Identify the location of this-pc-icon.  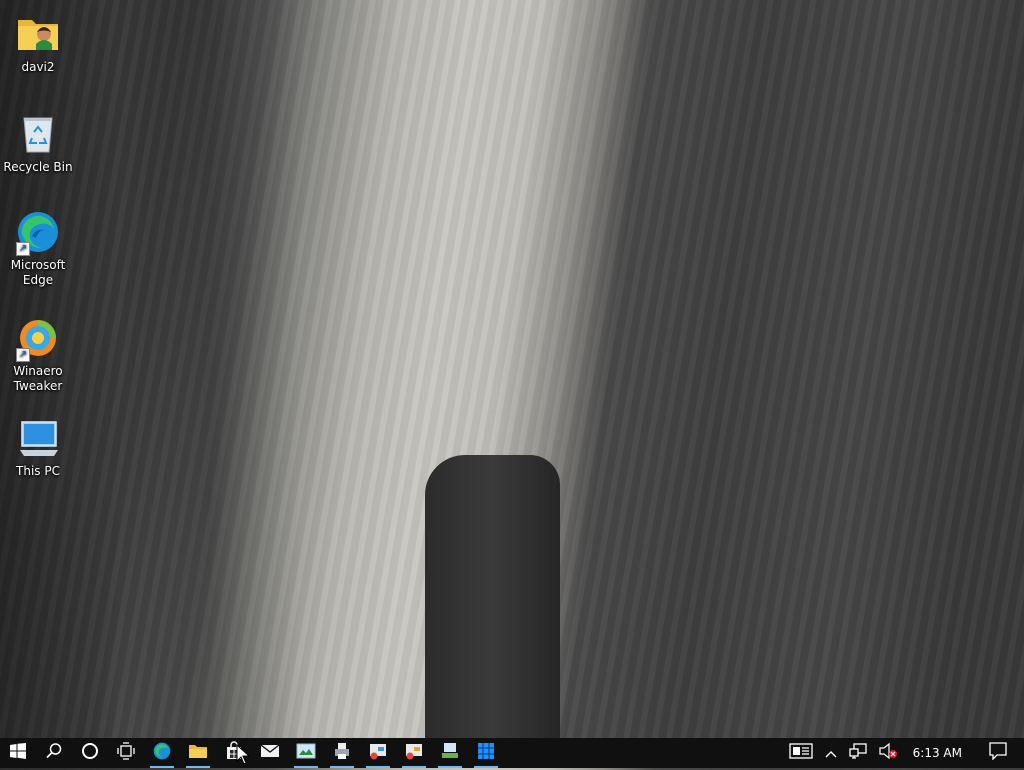
(38, 438).